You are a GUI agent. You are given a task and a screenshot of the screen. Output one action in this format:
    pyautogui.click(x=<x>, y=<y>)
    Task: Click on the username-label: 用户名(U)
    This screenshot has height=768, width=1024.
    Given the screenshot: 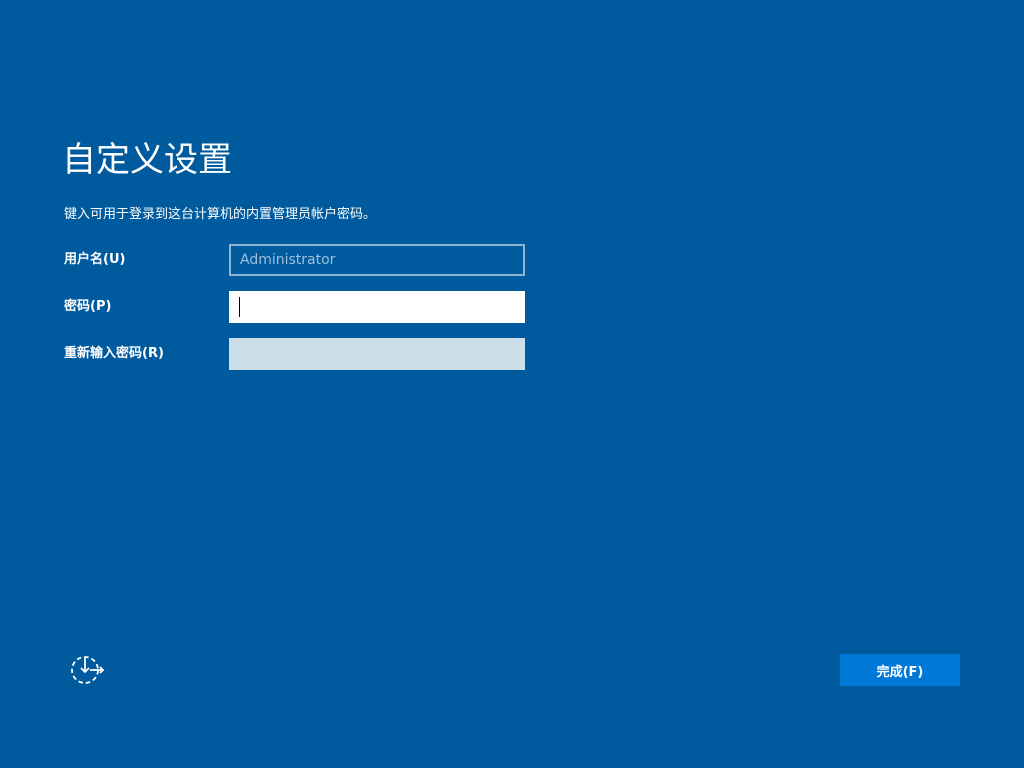 What is the action you would take?
    pyautogui.click(x=95, y=259)
    